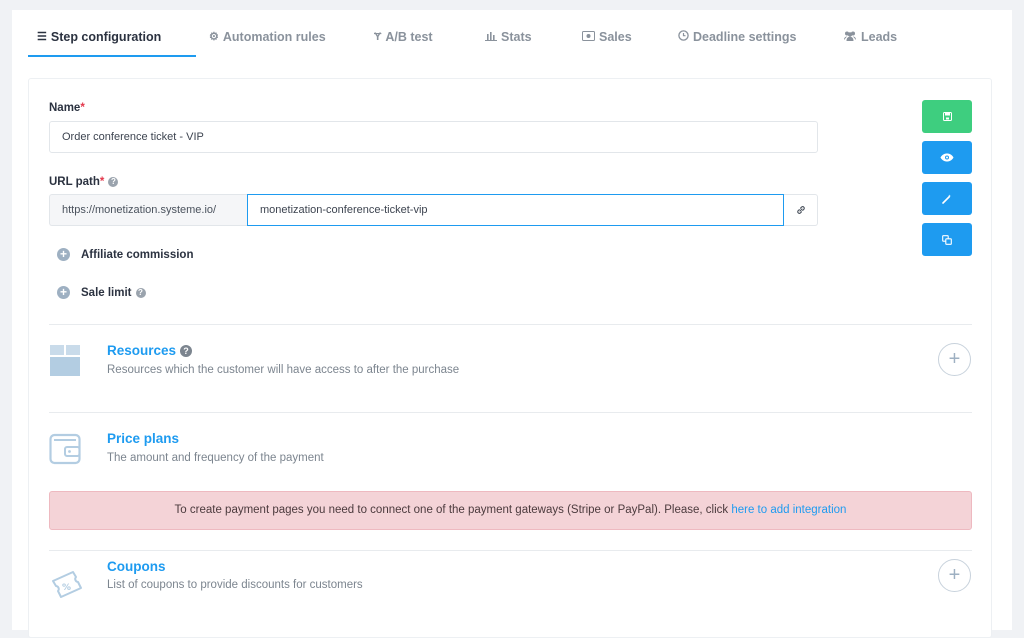 The image size is (1024, 638). I want to click on add-affiliate-commission-icon: +, so click(63, 254).